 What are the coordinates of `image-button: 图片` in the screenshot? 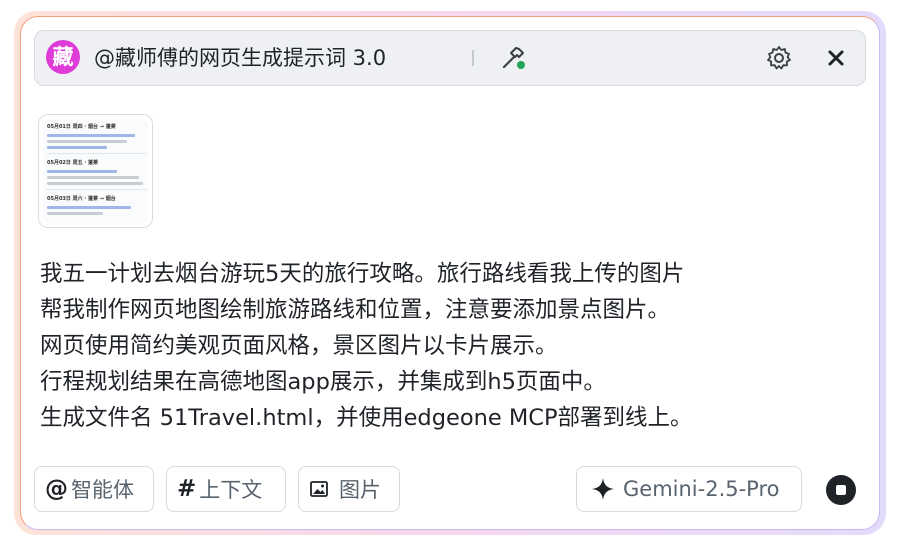 It's located at (349, 489).